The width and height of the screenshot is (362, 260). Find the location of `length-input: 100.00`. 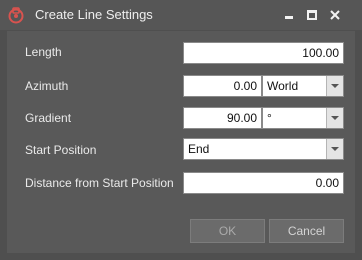

length-input: 100.00 is located at coordinates (263, 53).